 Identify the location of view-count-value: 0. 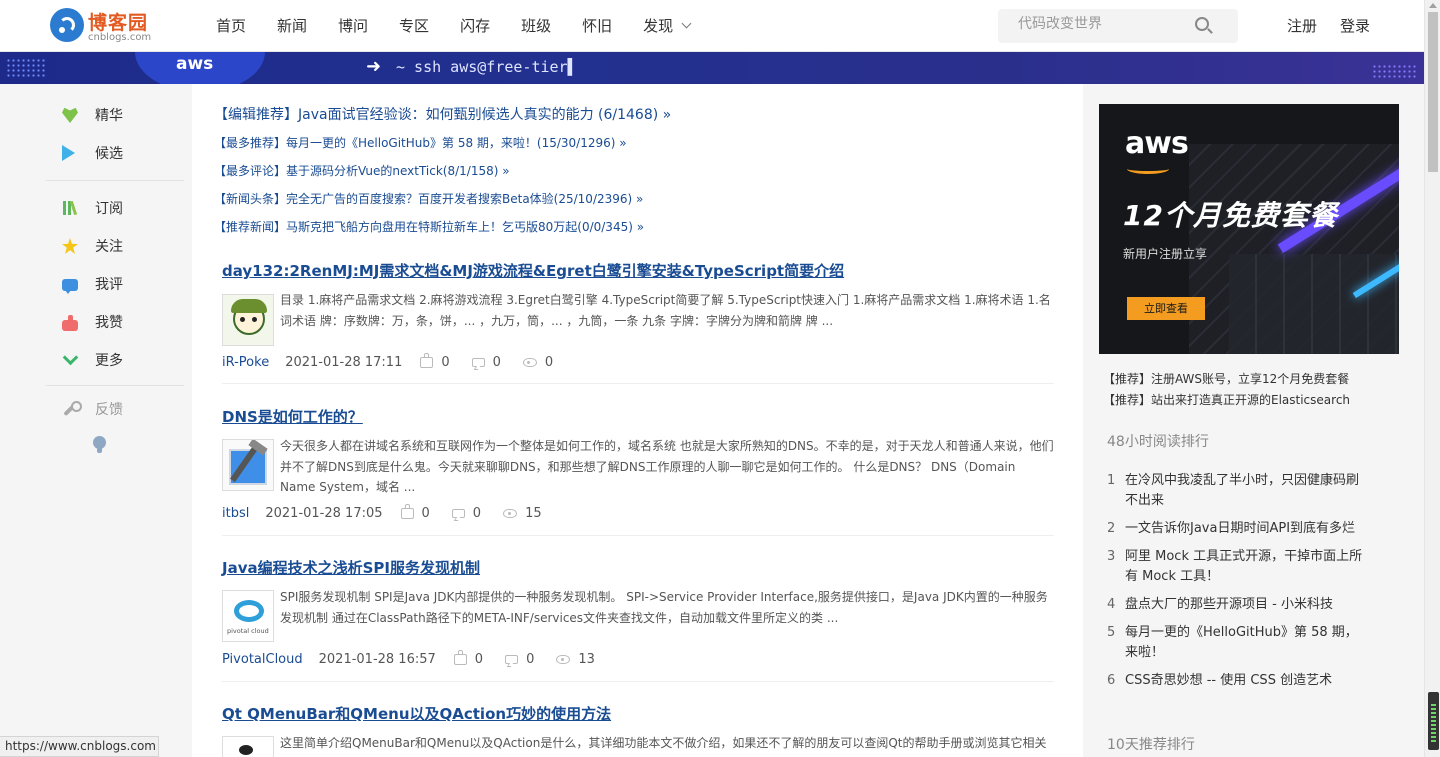
(549, 362).